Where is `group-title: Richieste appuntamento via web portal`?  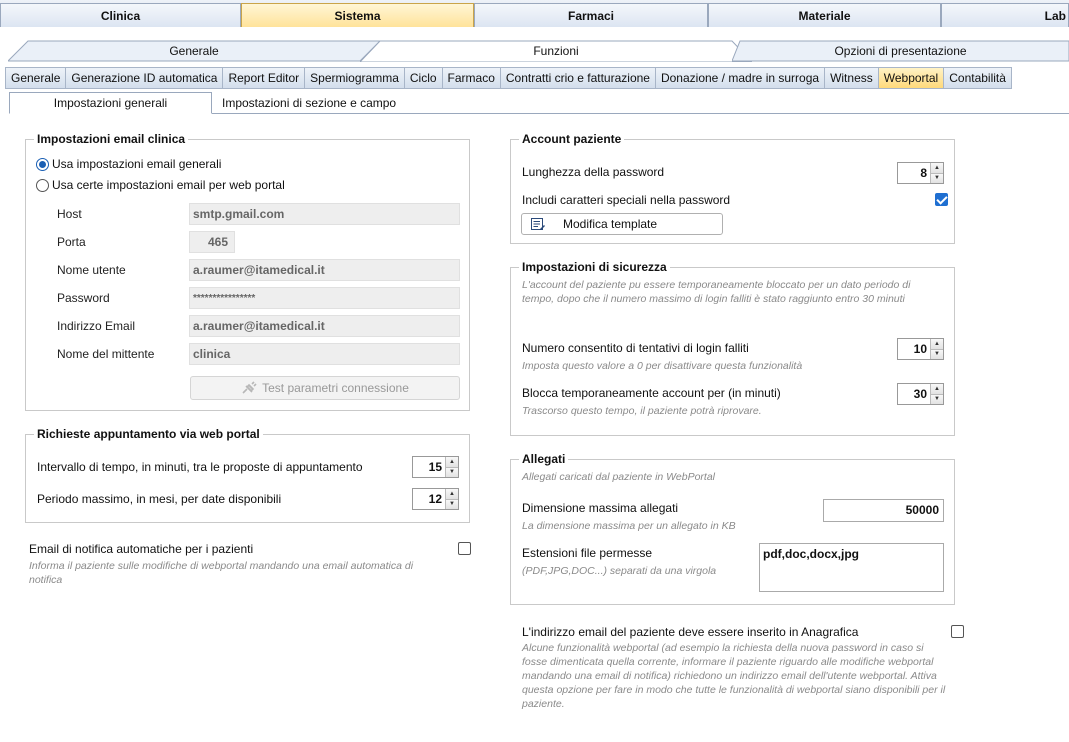
group-title: Richieste appuntamento via web portal is located at coordinates (148, 434).